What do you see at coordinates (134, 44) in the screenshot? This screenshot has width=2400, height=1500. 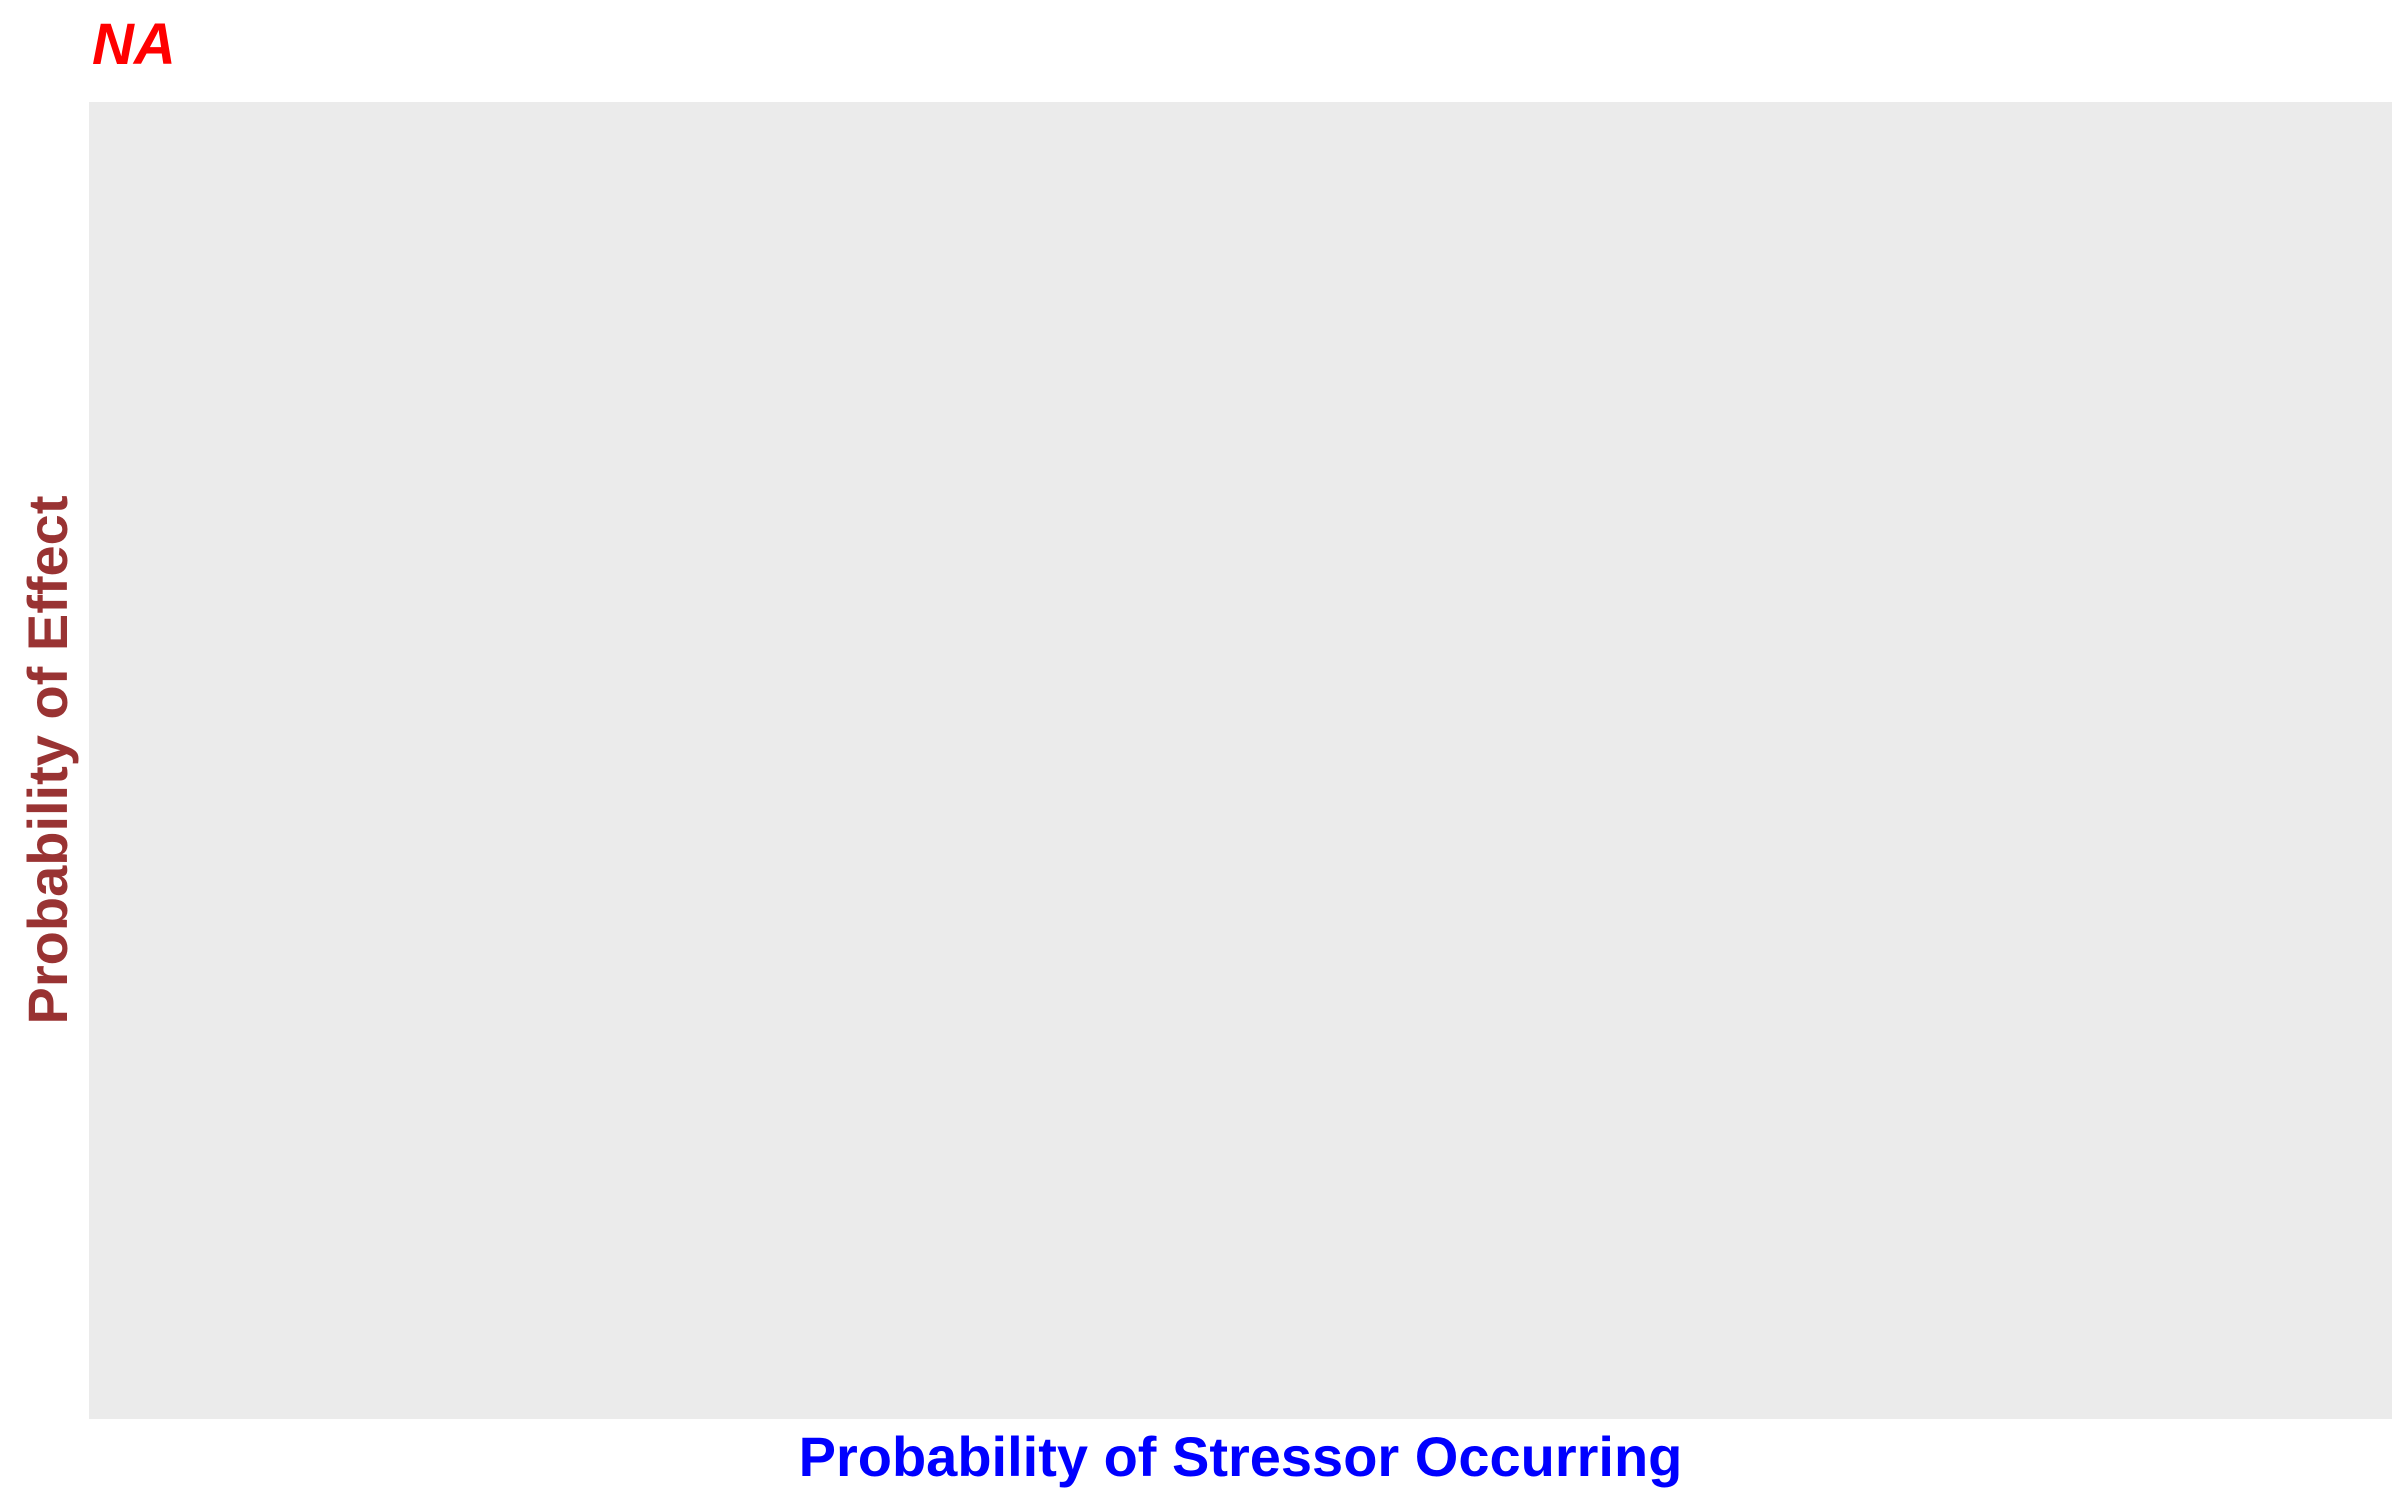 I see `chart-title: NA` at bounding box center [134, 44].